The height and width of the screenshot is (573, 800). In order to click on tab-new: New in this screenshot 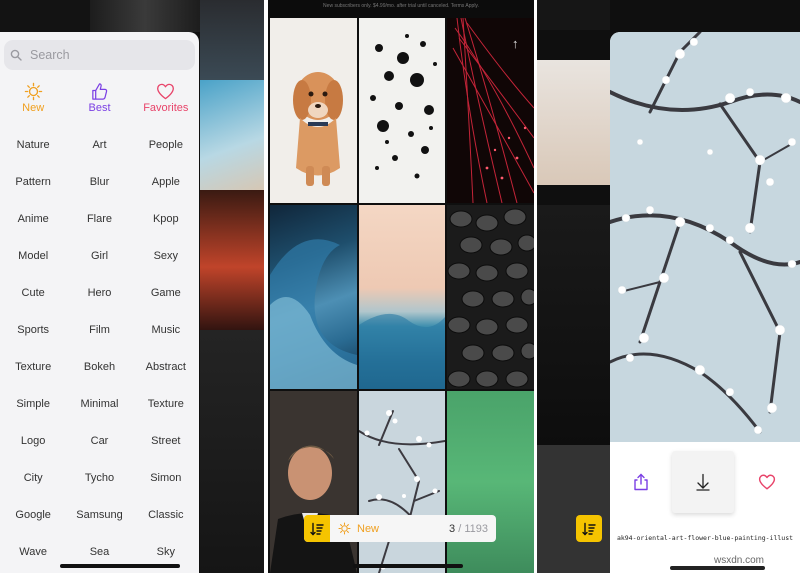, I will do `click(33, 100)`.